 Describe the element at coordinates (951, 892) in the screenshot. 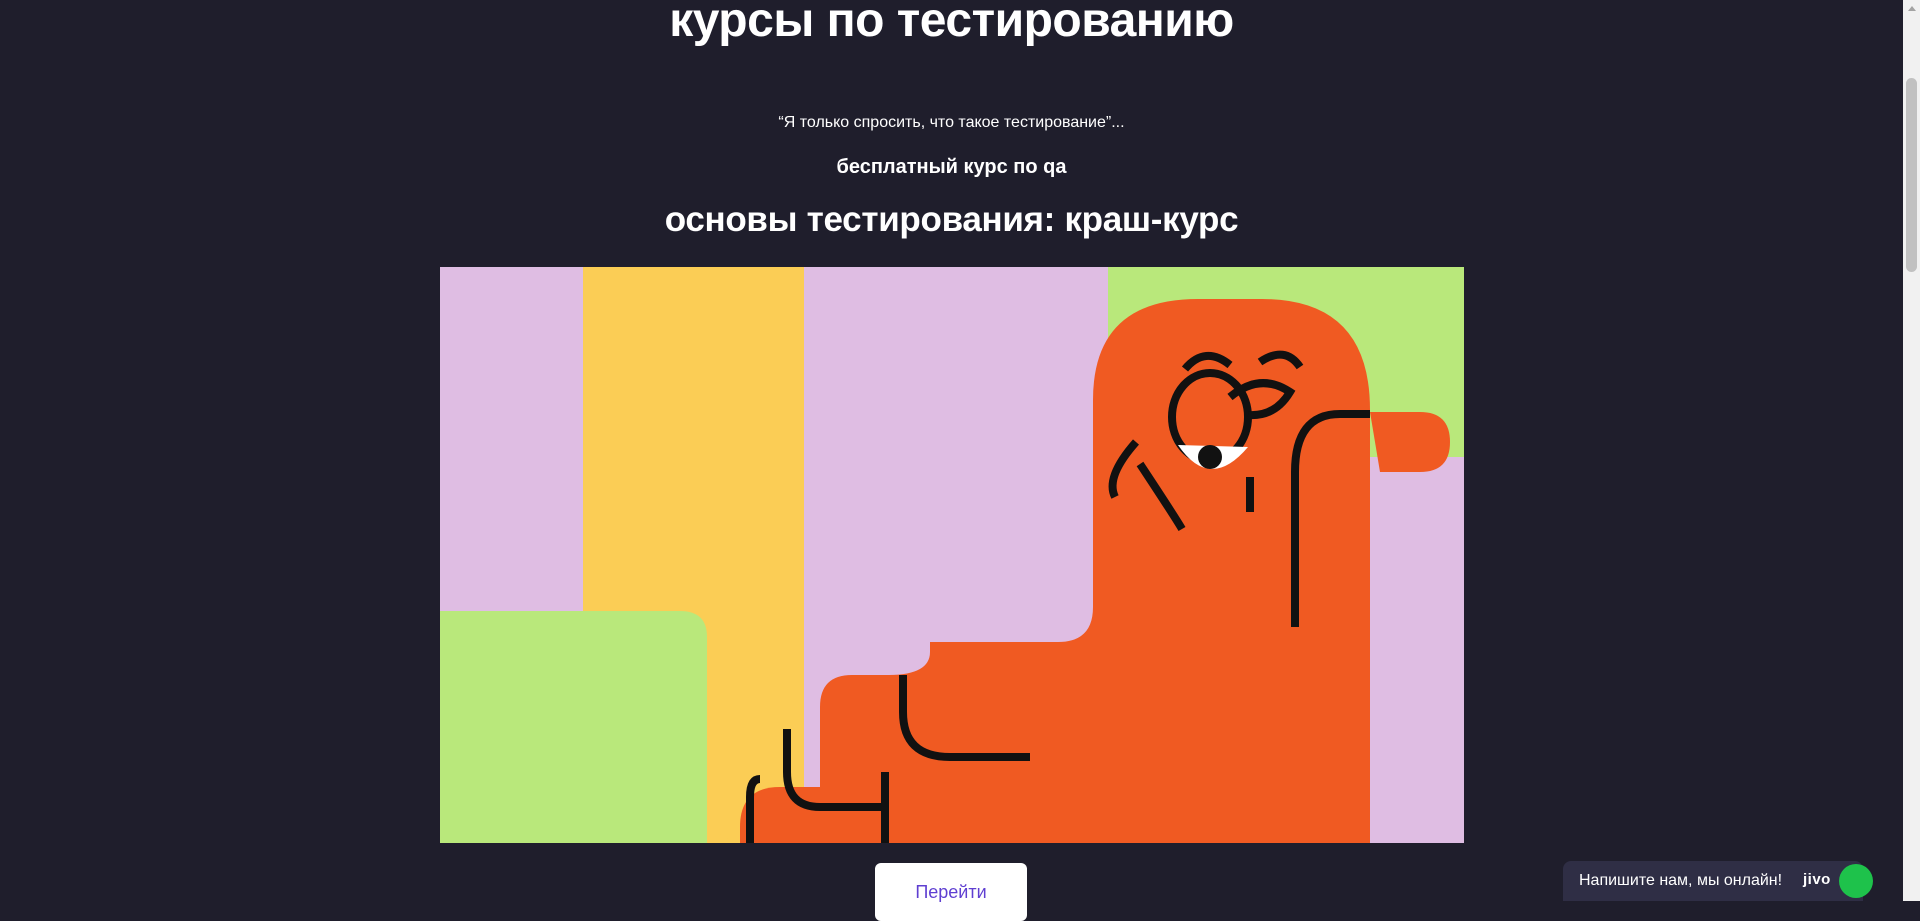

I see `go-to-course-button: Перейти` at that location.